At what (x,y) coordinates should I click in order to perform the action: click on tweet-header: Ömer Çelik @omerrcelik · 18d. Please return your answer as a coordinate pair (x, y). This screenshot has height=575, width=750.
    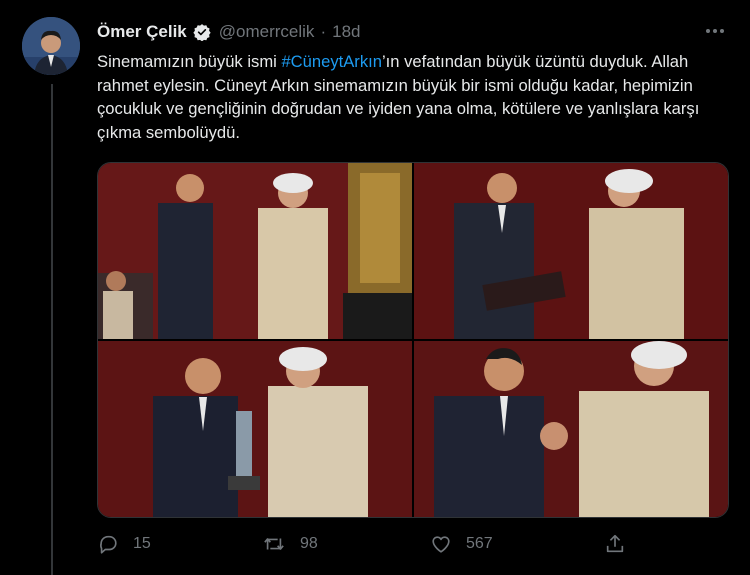
    Looking at the image, I should click on (228, 32).